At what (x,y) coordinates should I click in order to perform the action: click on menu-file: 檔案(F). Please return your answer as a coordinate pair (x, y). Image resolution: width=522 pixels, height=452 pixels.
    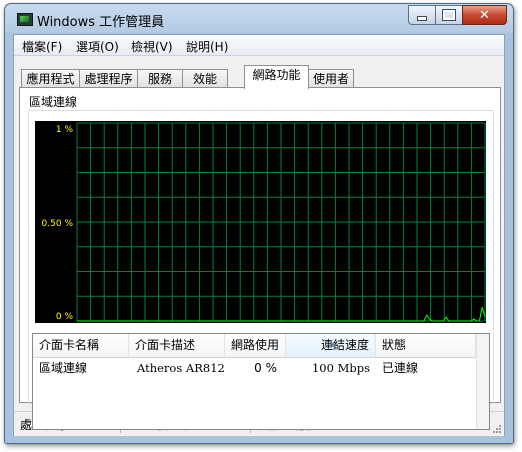
    Looking at the image, I should click on (42, 46).